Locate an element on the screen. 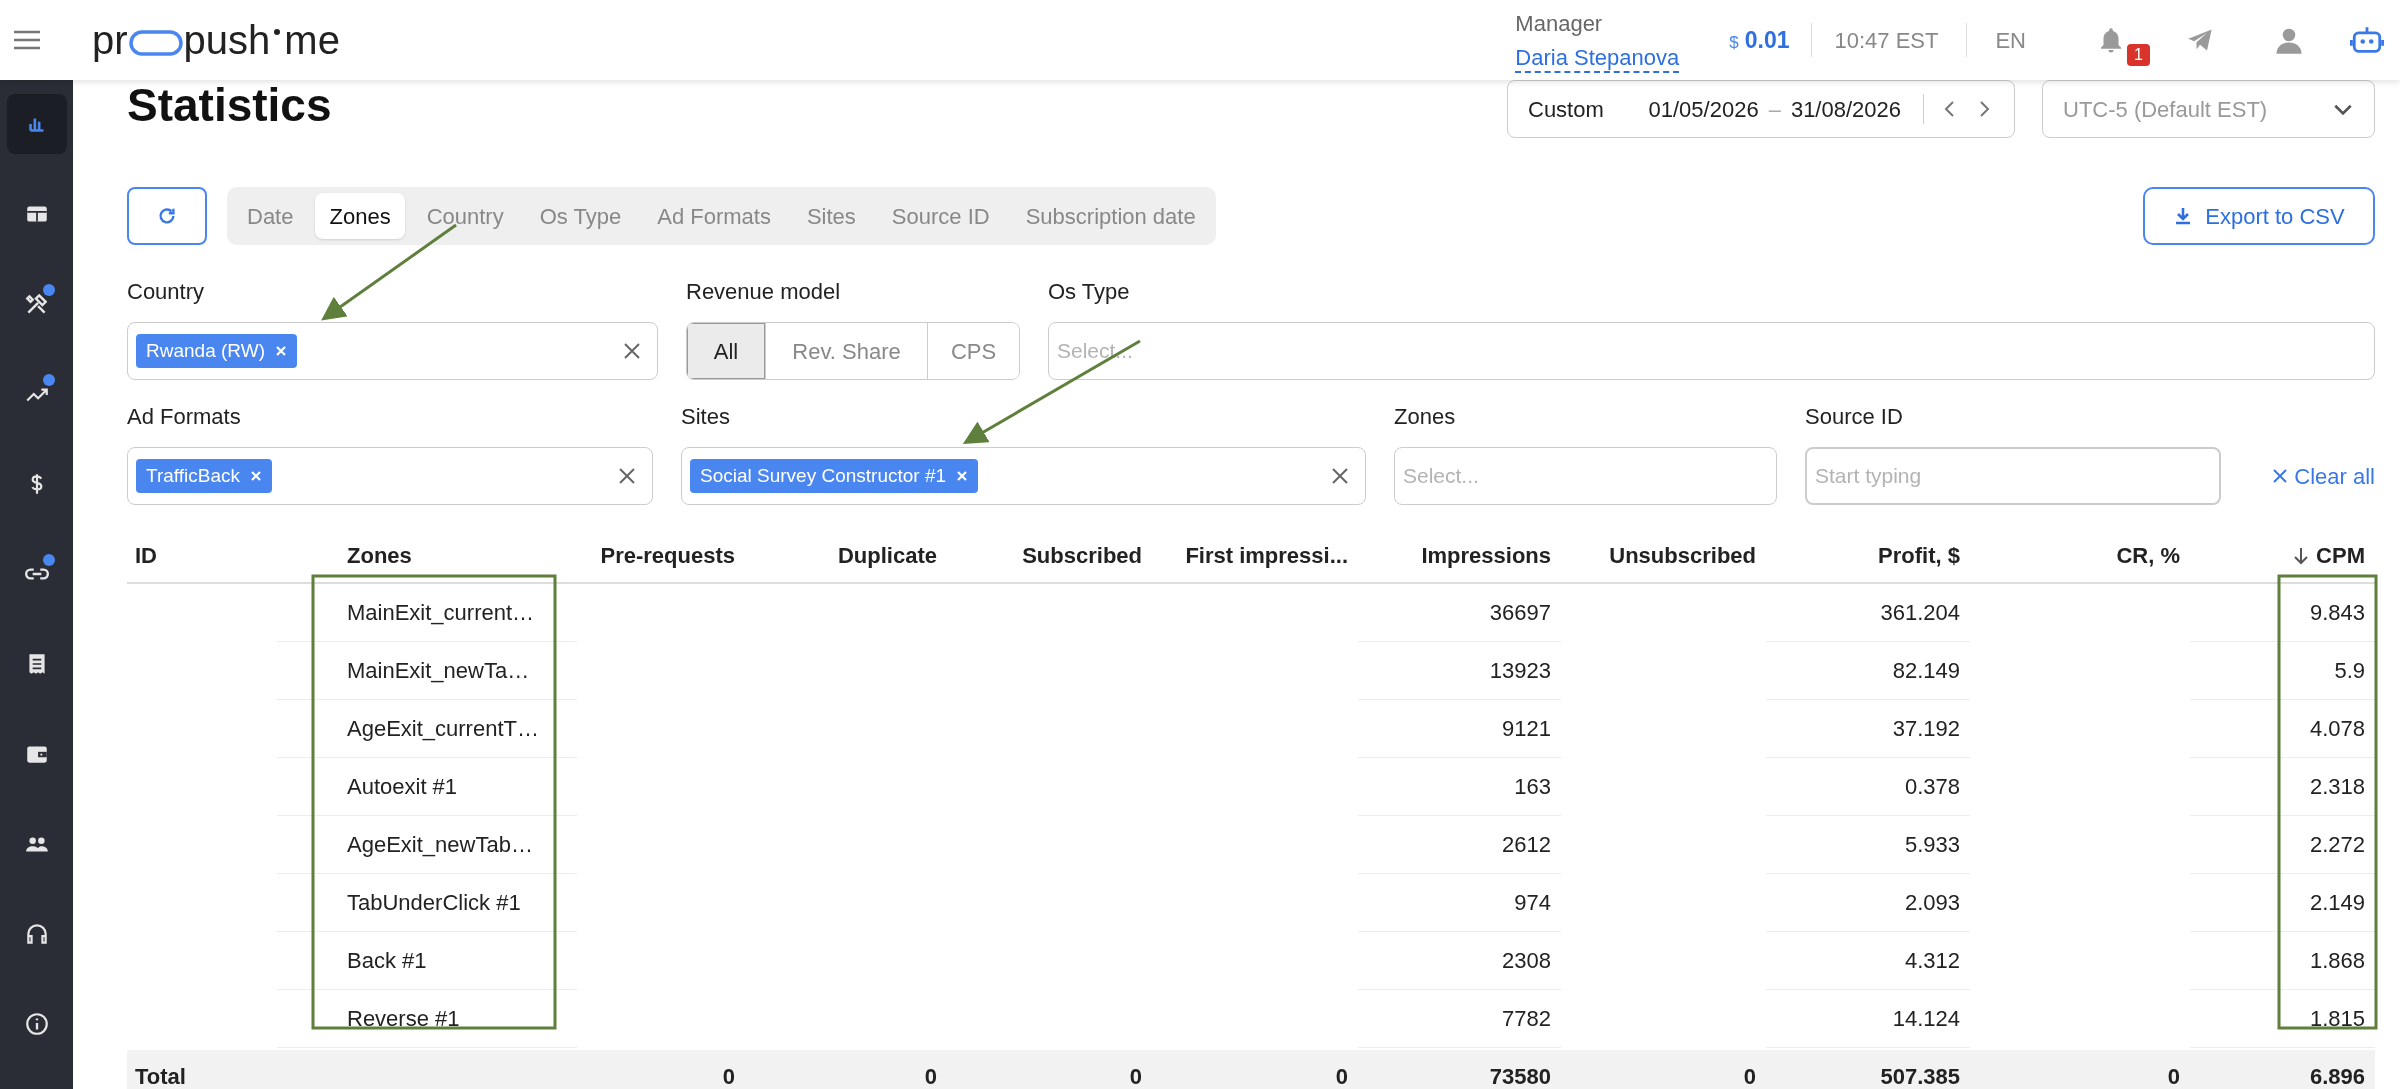 Image resolution: width=2400 pixels, height=1089 pixels. table-cell-text: 507.385 is located at coordinates (1920, 1075).